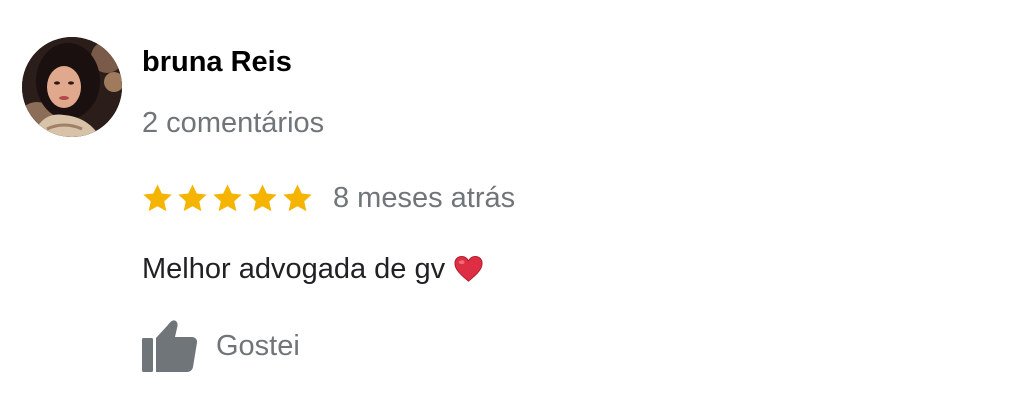  I want to click on star-rating, so click(228, 198).